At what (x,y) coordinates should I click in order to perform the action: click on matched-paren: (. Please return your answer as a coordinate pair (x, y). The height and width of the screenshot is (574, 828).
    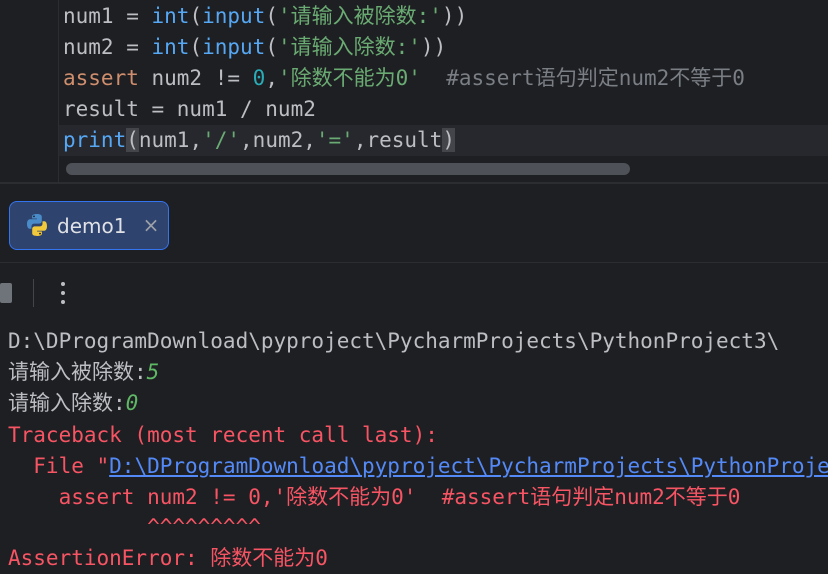
    Looking at the image, I should click on (132, 140).